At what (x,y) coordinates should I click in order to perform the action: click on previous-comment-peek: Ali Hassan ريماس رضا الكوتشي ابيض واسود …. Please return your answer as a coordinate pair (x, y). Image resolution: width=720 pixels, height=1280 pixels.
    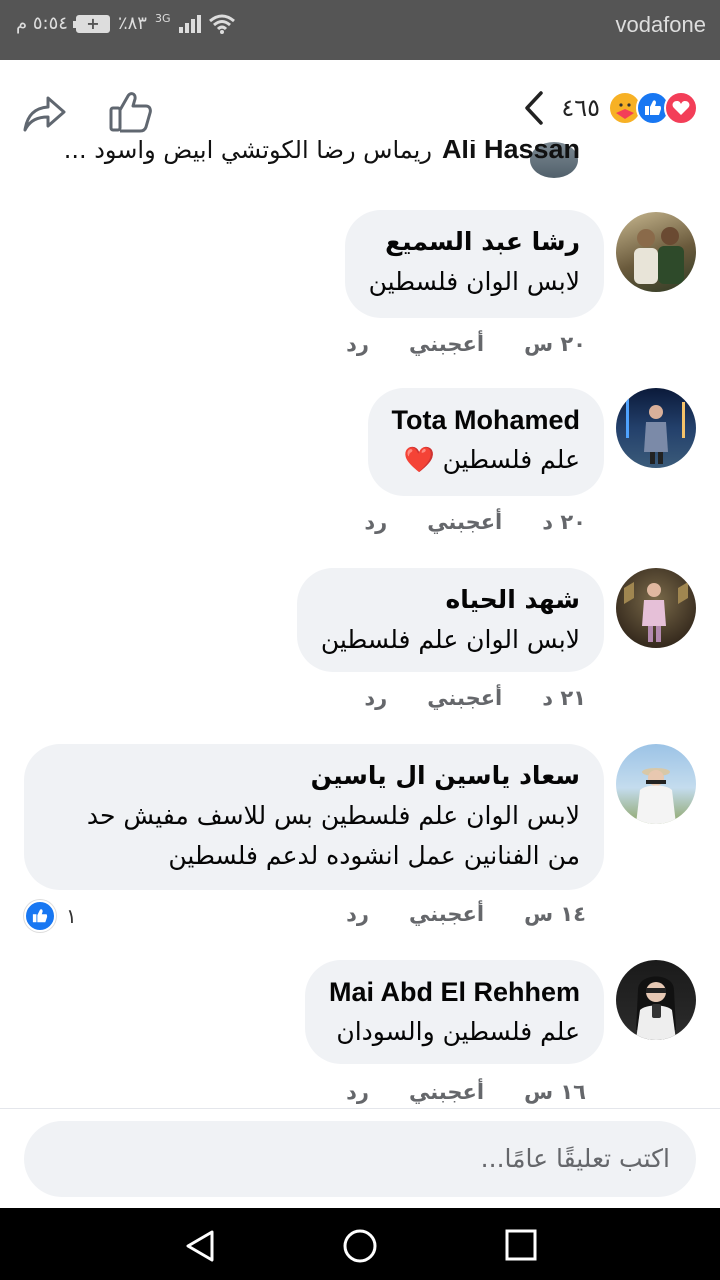
    Looking at the image, I should click on (360, 165).